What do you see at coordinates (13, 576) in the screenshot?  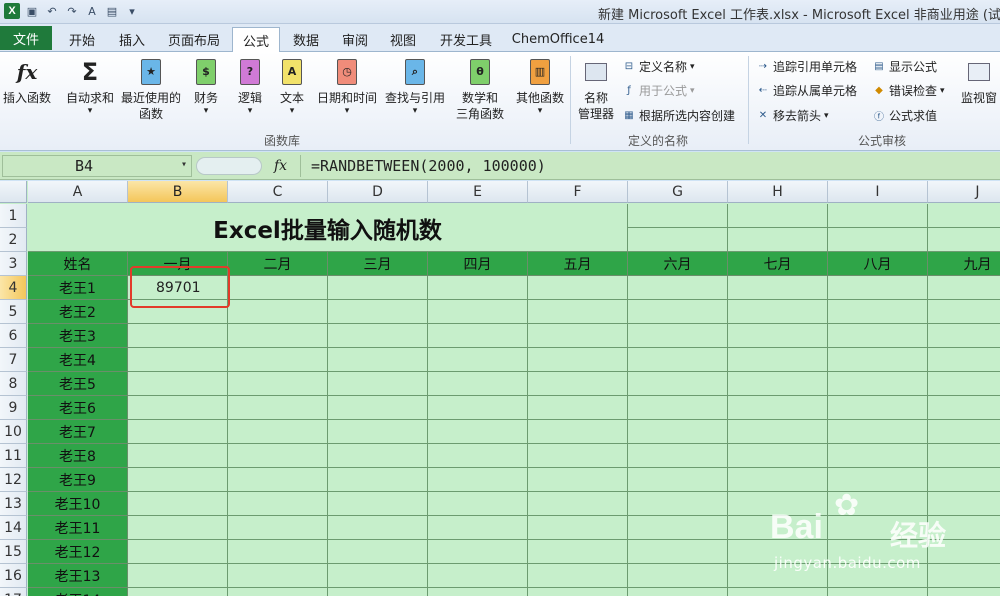 I see `row-header-16: 16` at bounding box center [13, 576].